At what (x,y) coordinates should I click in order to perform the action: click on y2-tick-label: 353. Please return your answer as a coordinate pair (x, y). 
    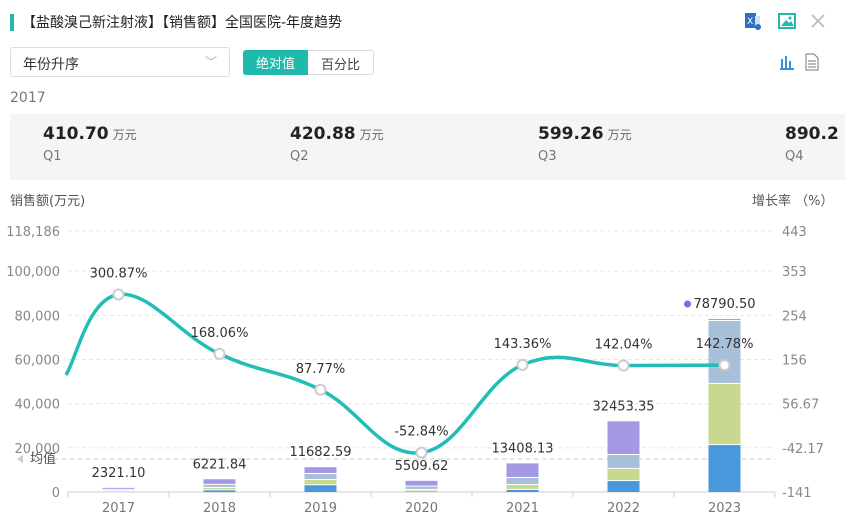
    Looking at the image, I should click on (794, 272).